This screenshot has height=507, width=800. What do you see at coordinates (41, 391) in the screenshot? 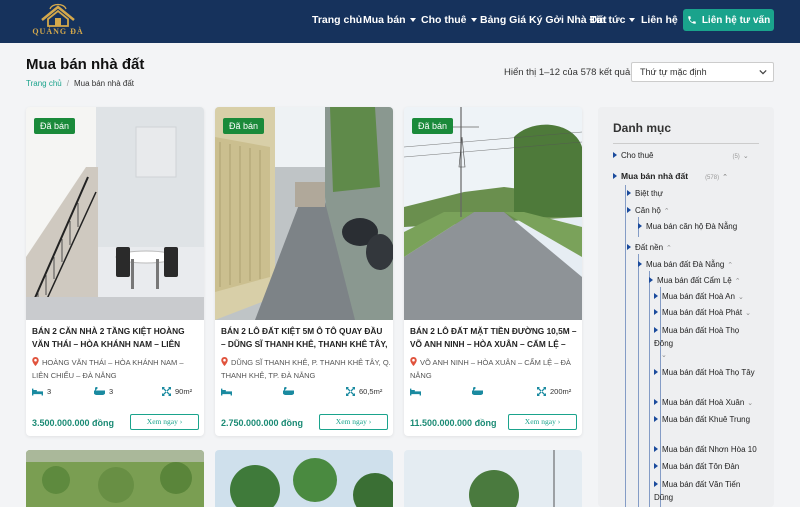
I see `bedroom-count: 3` at bounding box center [41, 391].